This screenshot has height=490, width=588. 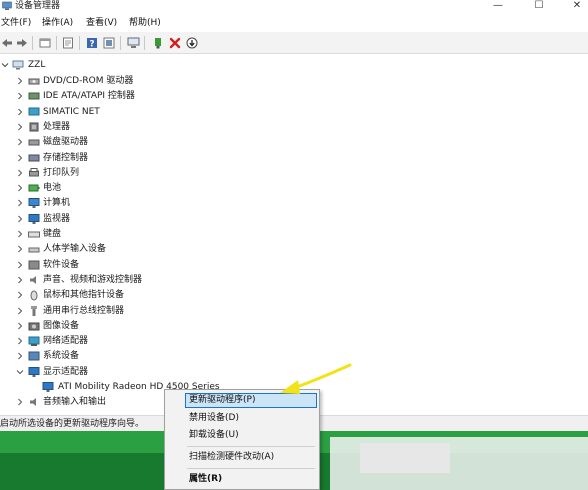 I want to click on tree-item-label: DVD/CD-ROM 驱动器, so click(x=88, y=81).